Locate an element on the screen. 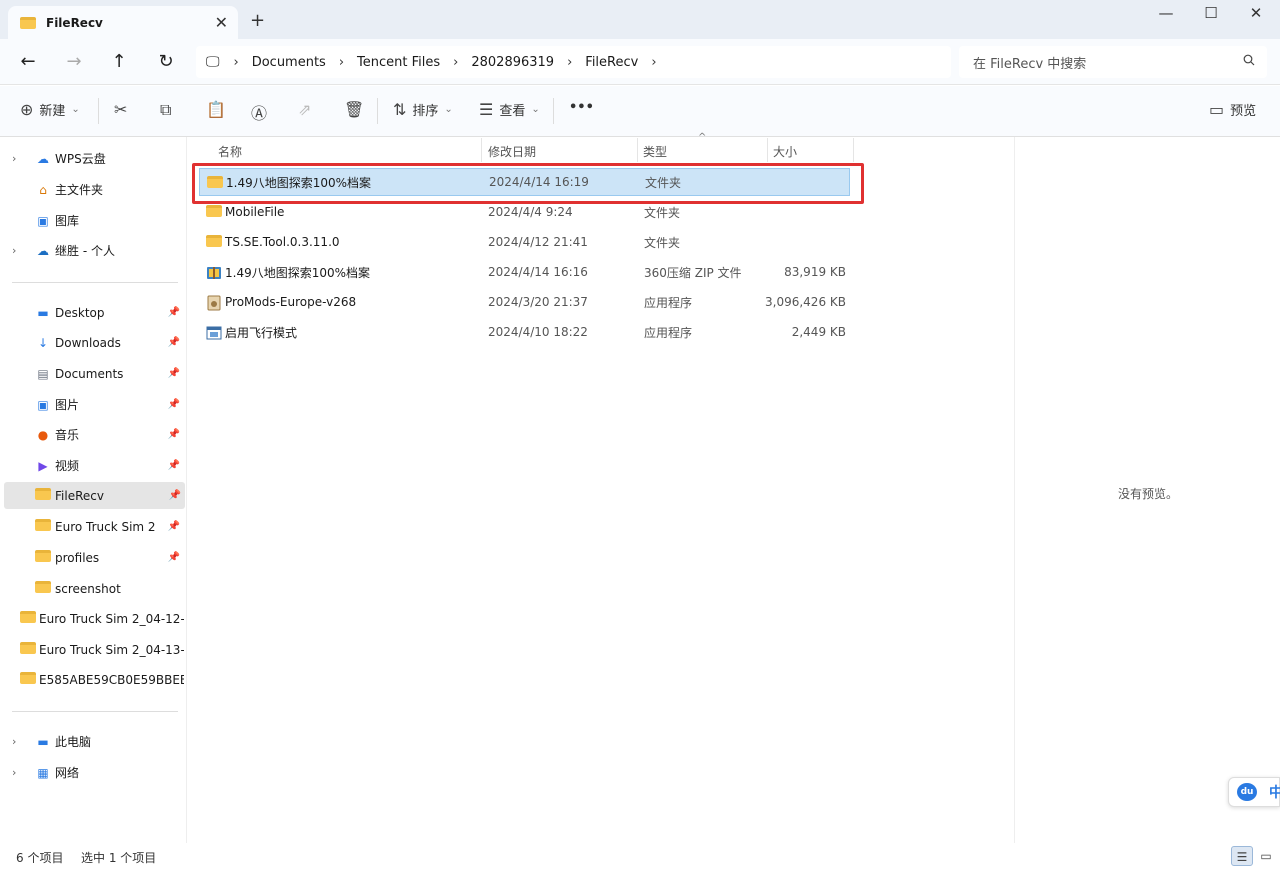 This screenshot has width=1280, height=869. sort-button: ⇅ 排序 ⌄ is located at coordinates (423, 109).